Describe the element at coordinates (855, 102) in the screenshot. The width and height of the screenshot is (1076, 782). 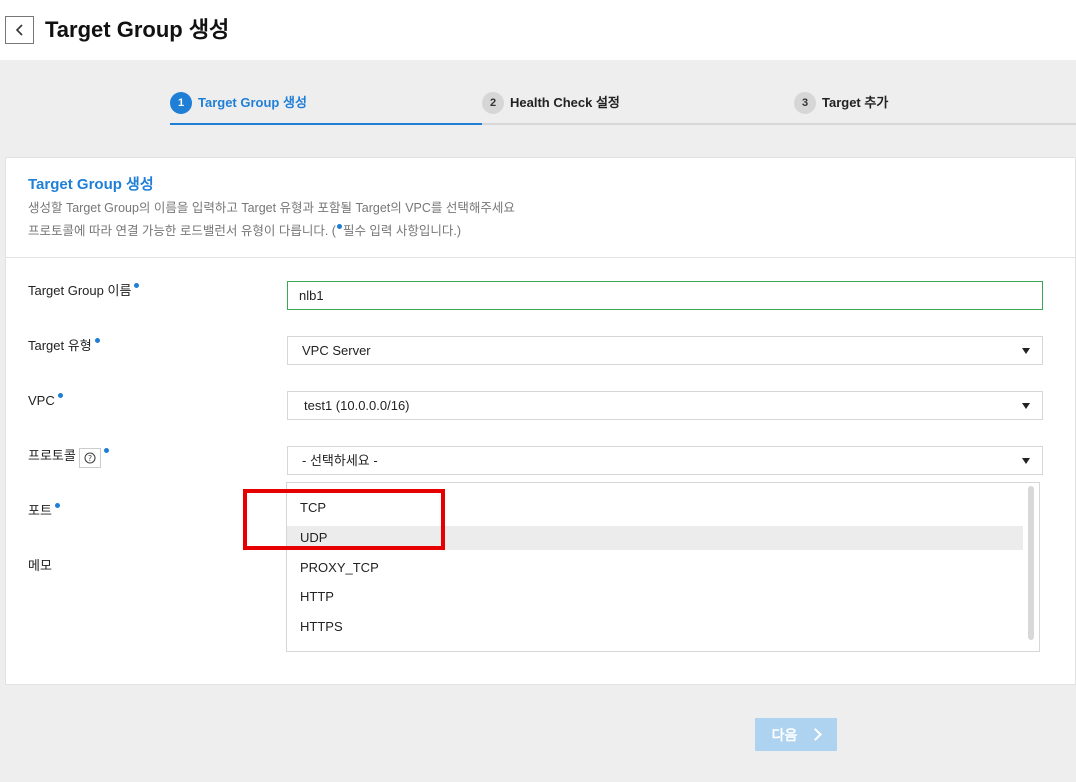
I see `step-3-label: Target 추가` at that location.